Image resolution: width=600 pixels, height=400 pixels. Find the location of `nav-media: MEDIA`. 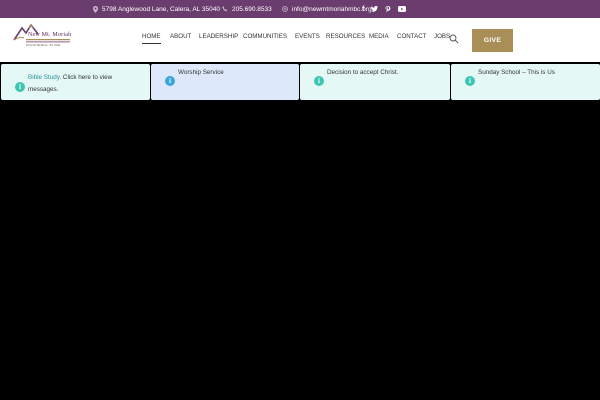

nav-media: MEDIA is located at coordinates (379, 37).